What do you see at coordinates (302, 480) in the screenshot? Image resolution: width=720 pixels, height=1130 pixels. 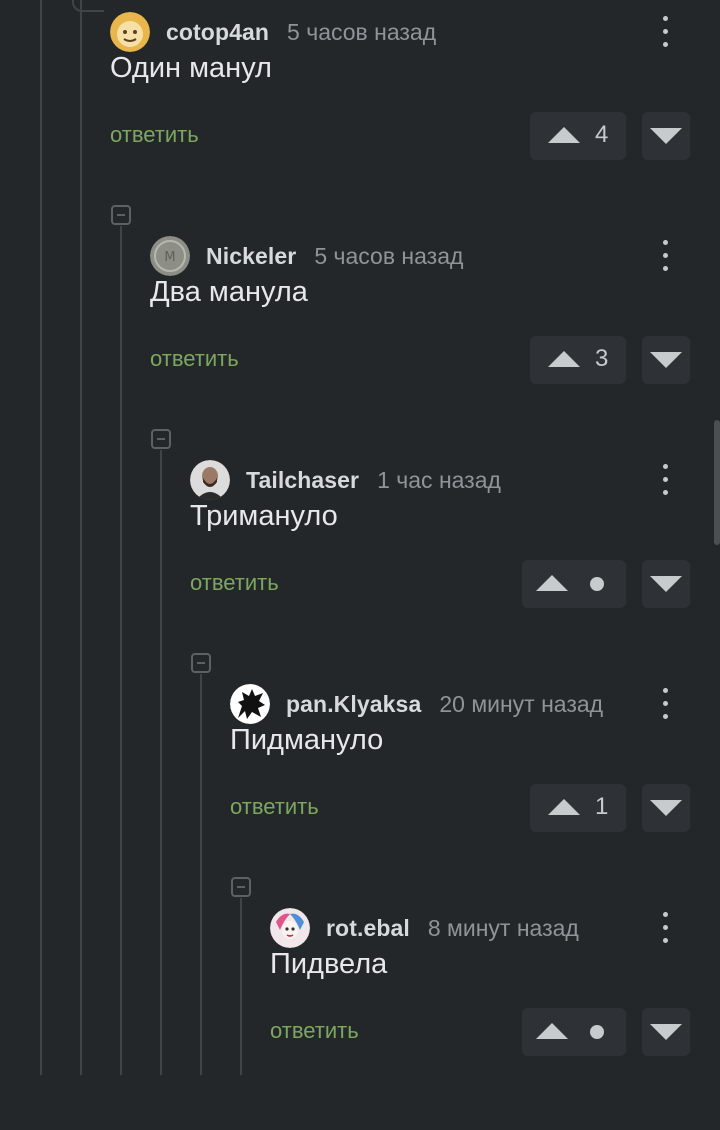 I see `comment-author: Tailchaser` at bounding box center [302, 480].